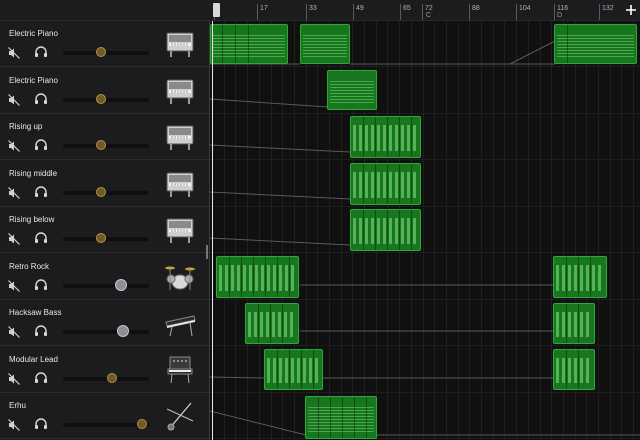 The width and height of the screenshot is (640, 440). What do you see at coordinates (608, 8) in the screenshot?
I see `ruler-label-132: 132` at bounding box center [608, 8].